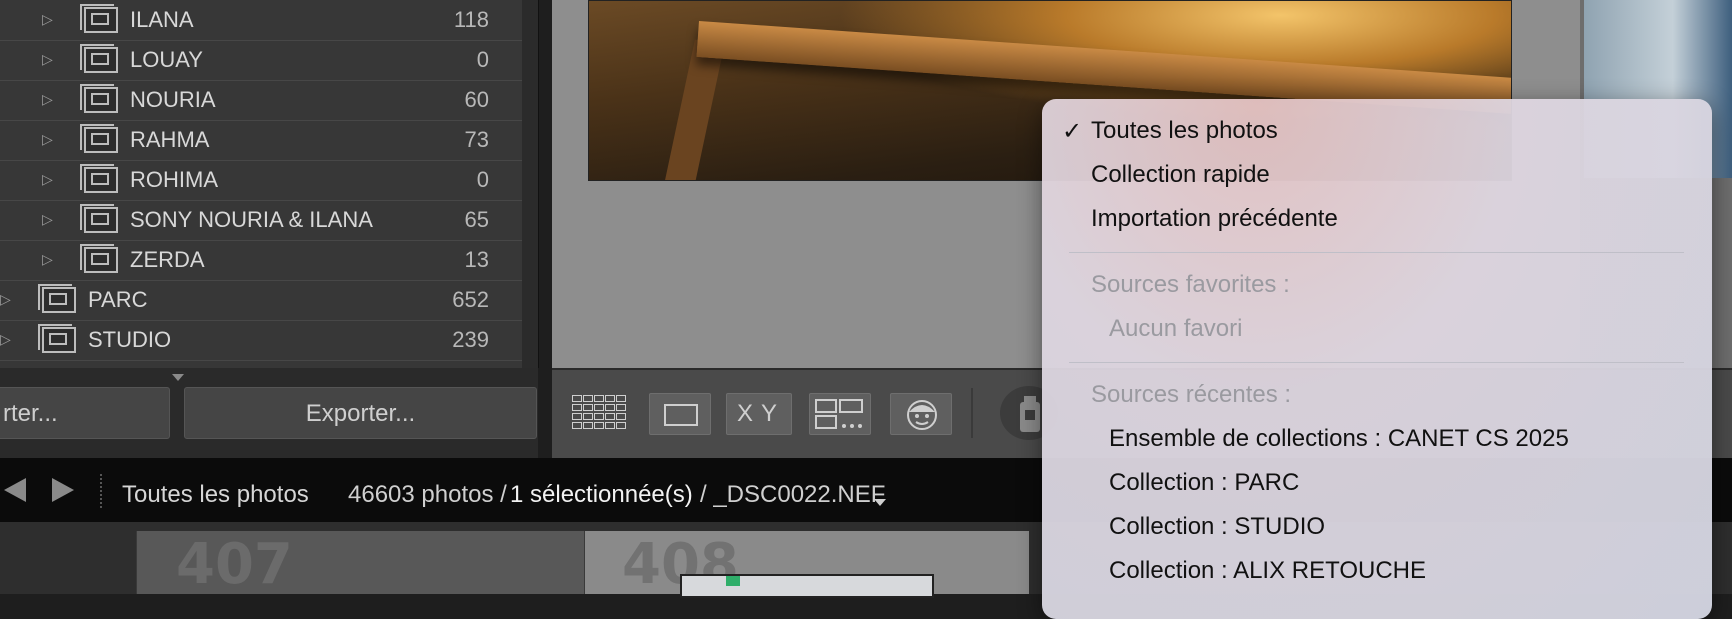  Describe the element at coordinates (1176, 328) in the screenshot. I see `menu-item-no-favorites: Aucun favori` at that location.